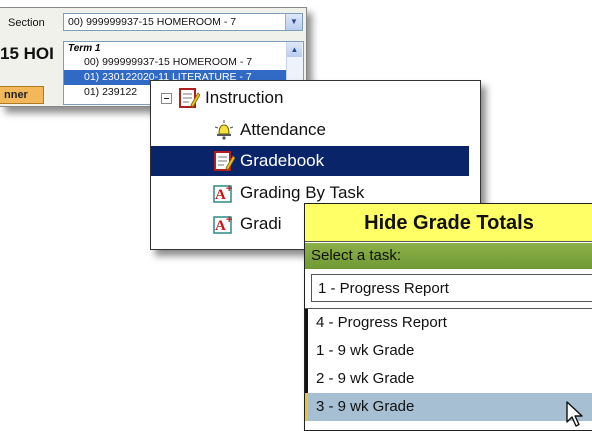 This screenshot has width=592, height=431. I want to click on chevron-down-icon: ▼, so click(293, 22).